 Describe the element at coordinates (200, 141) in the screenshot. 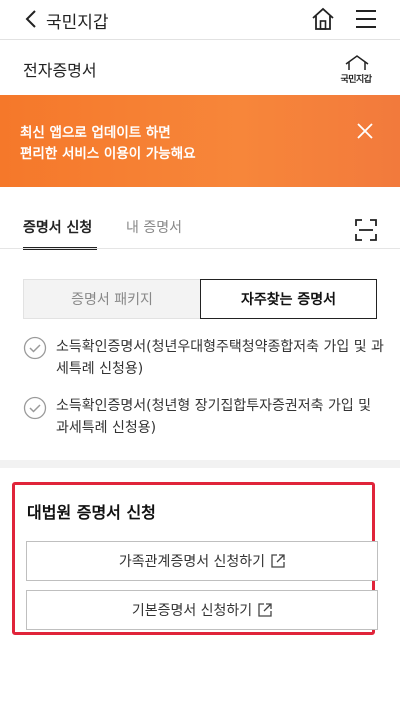

I see `update-banner: 최신 앱으로 업데이트 하면 편리한 서비스 이용이 가능해요` at that location.